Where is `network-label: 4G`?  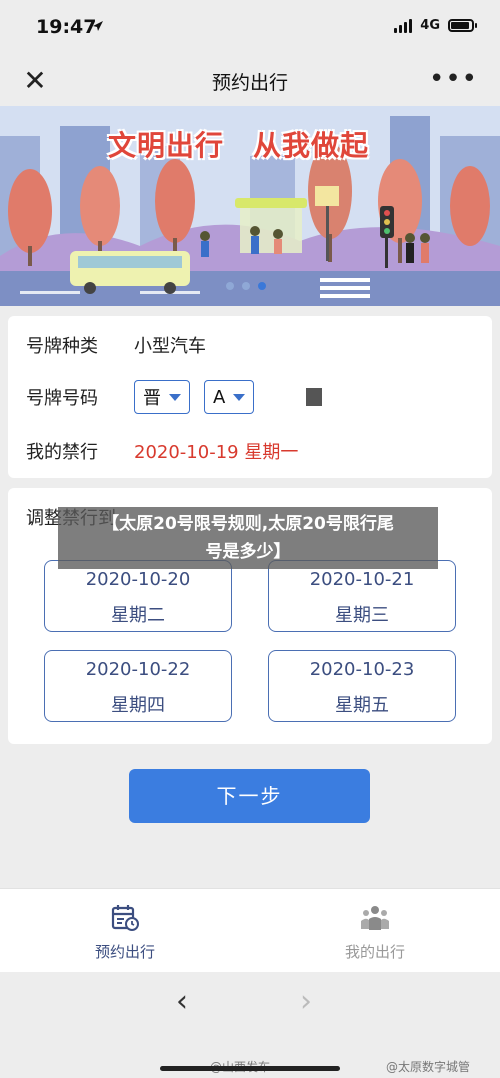 network-label: 4G is located at coordinates (430, 25).